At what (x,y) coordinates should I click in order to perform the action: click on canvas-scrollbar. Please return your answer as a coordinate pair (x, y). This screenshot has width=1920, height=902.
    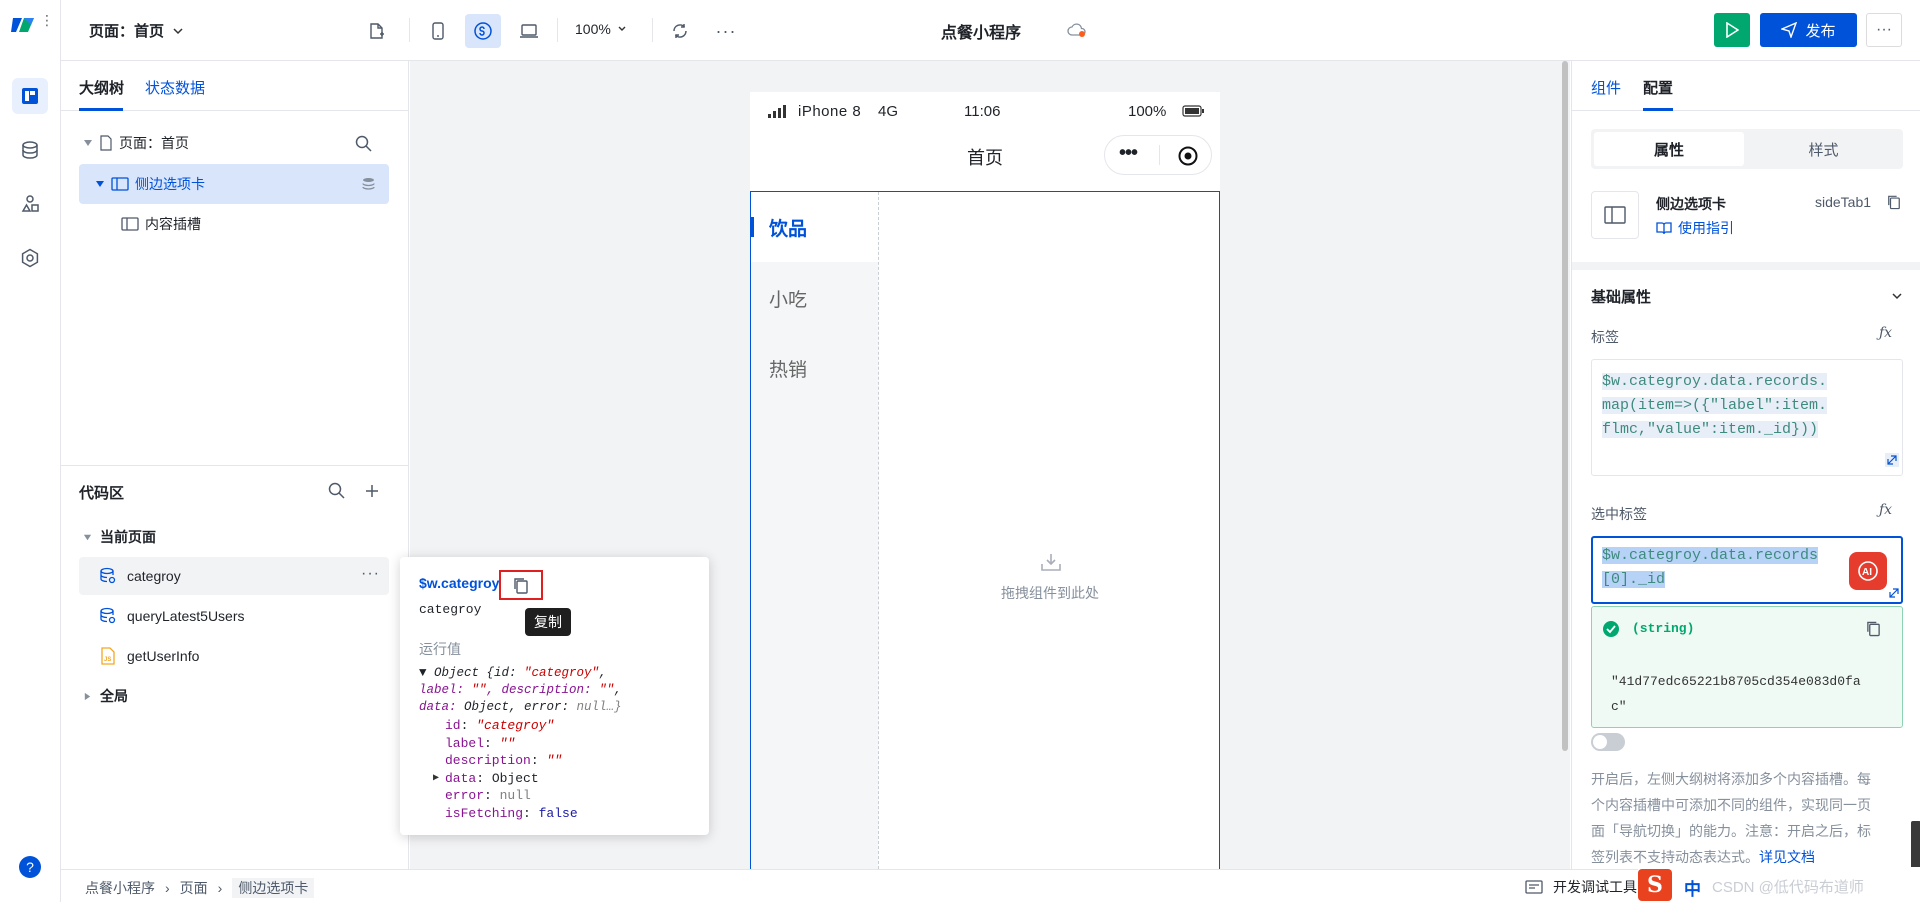
    Looking at the image, I should click on (1565, 406).